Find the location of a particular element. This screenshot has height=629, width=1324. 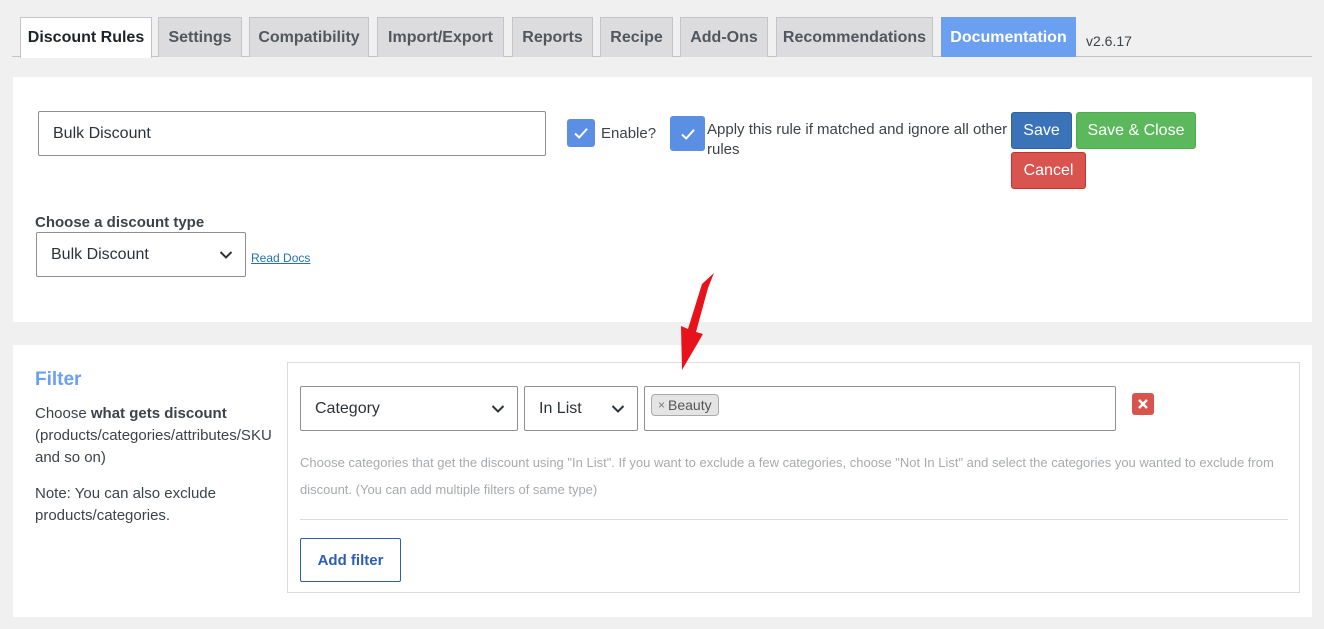

filter-title: Filter is located at coordinates (58, 379).